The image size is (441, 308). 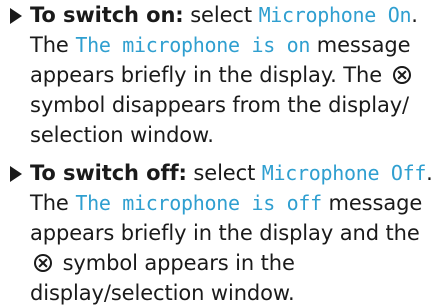 I want to click on step-label: To switch on:, so click(x=107, y=15).